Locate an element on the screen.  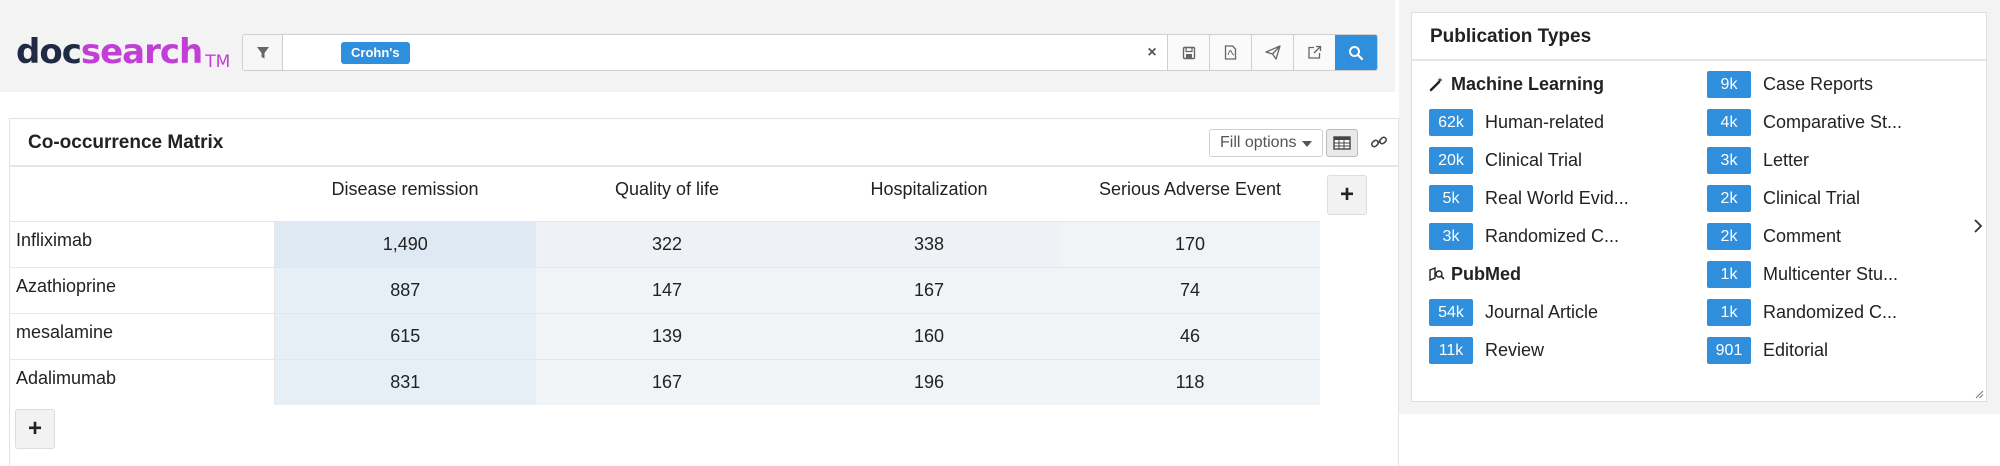
publication-type-item: 3k Letter is located at coordinates (1758, 160).